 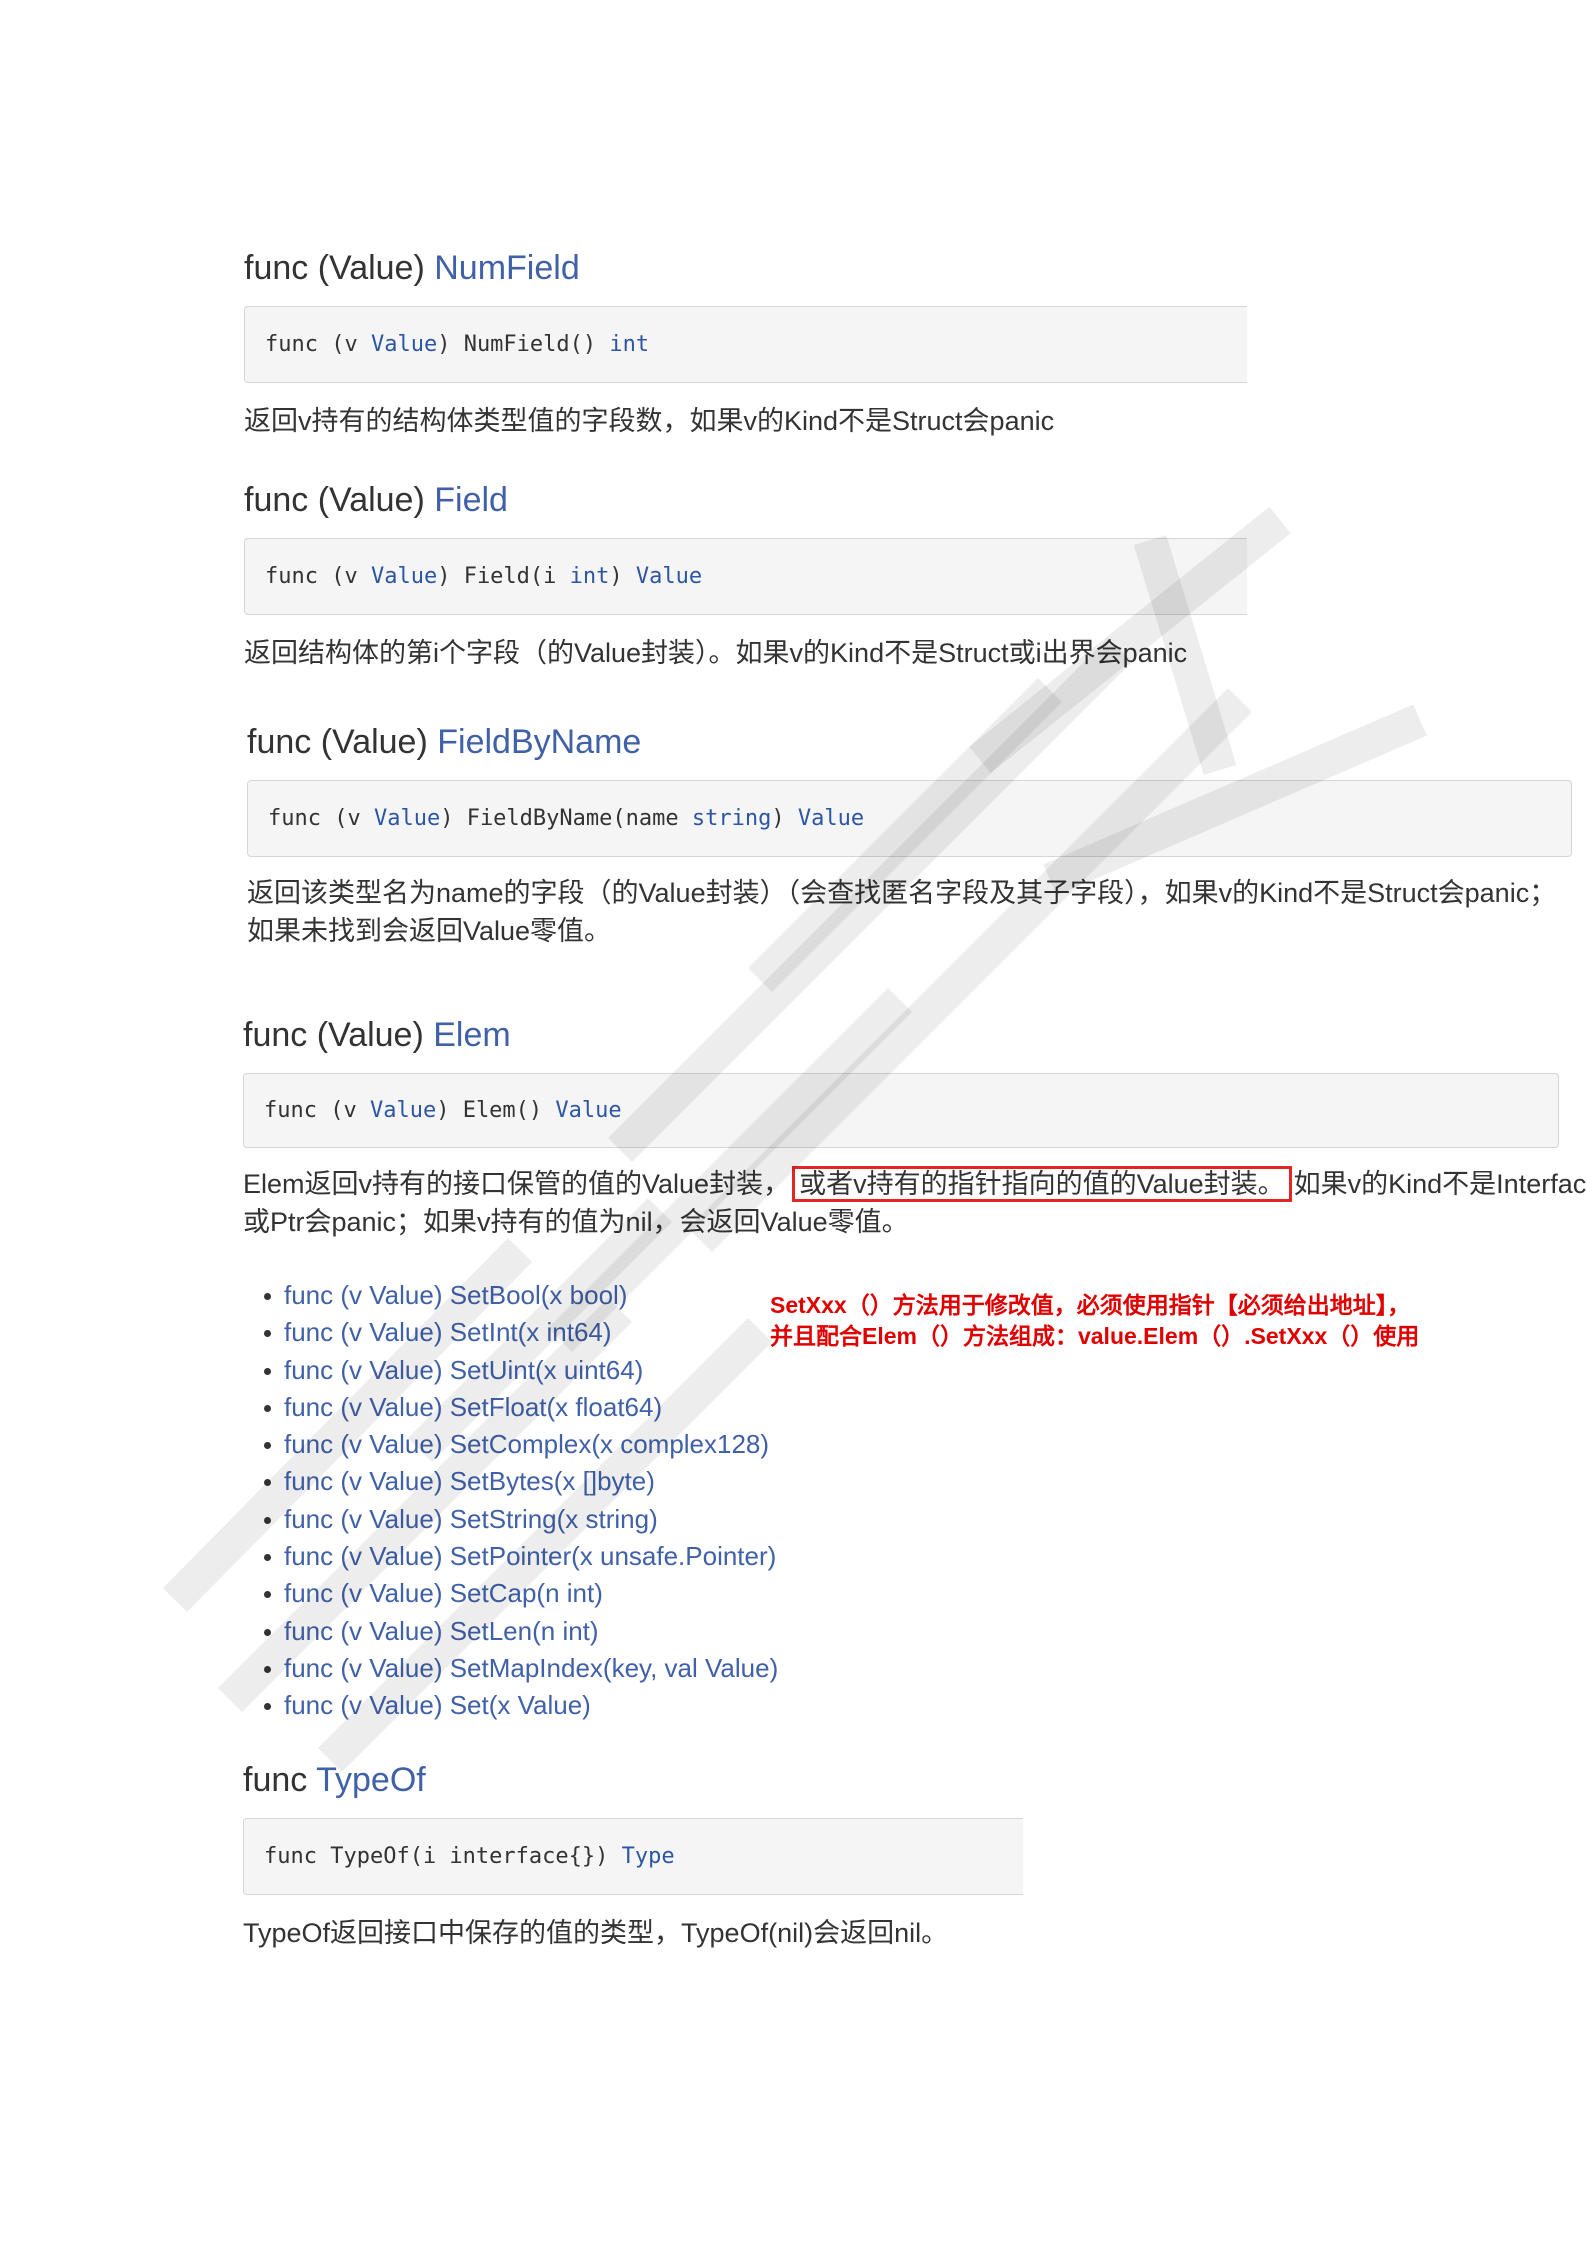 I want to click on fieldbyname-link: FieldByName, so click(x=539, y=742).